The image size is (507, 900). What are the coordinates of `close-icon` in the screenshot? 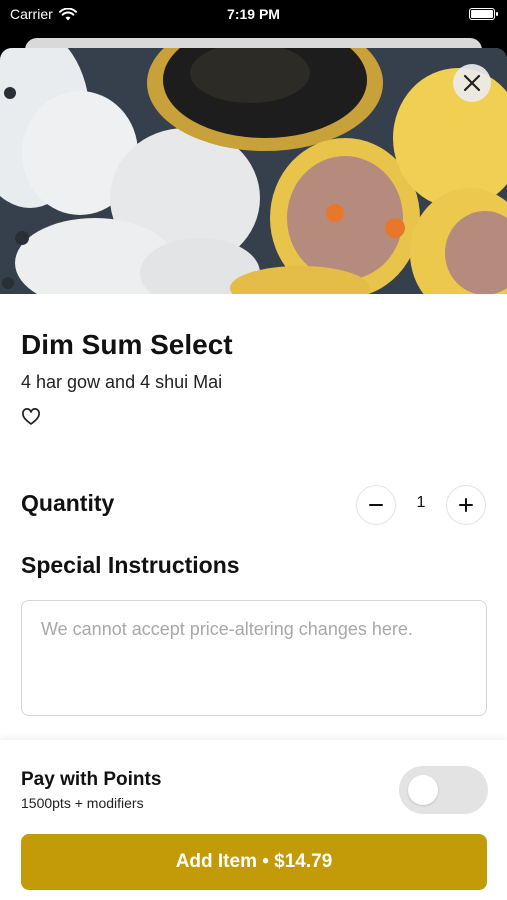 It's located at (472, 83).